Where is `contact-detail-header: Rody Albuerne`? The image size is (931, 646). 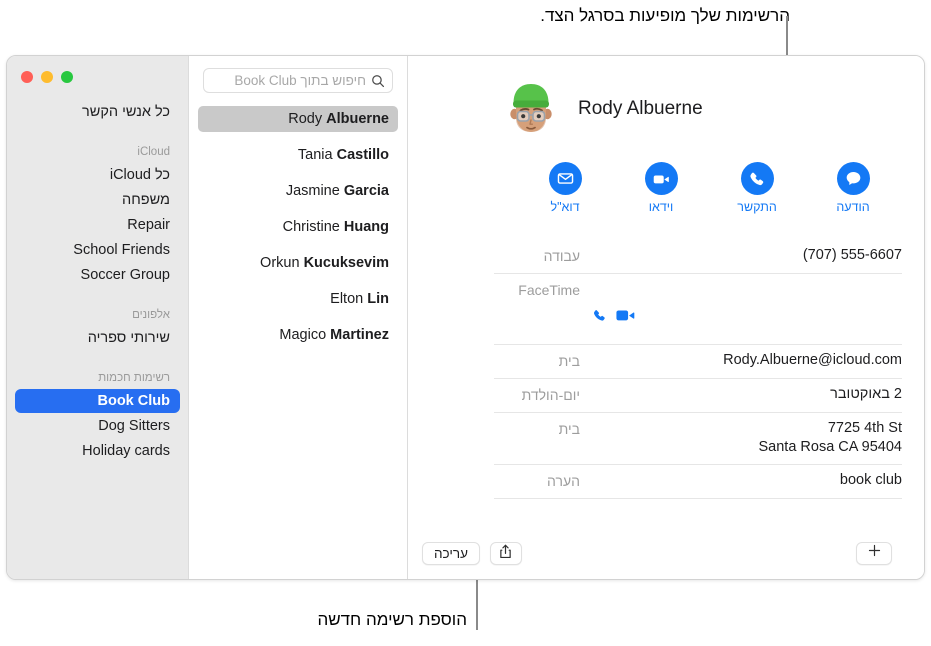
contact-detail-header: Rody Albuerne is located at coordinates (666, 98).